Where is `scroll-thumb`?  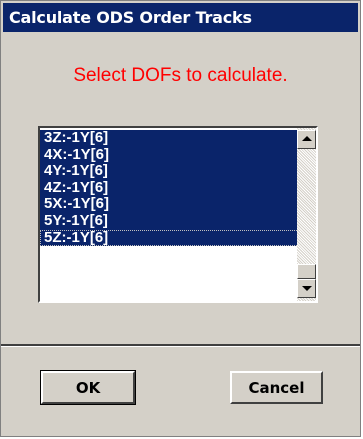 scroll-thumb is located at coordinates (306, 271).